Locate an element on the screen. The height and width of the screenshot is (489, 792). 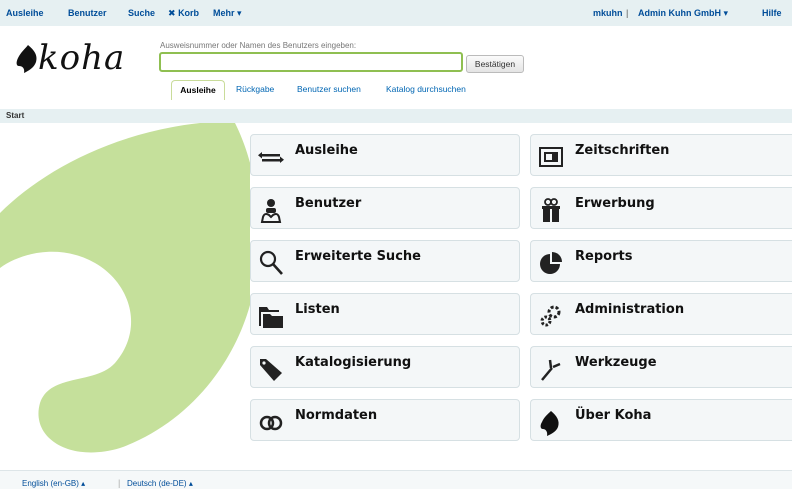
module-about-koha-button: Über Koha is located at coordinates (661, 420).